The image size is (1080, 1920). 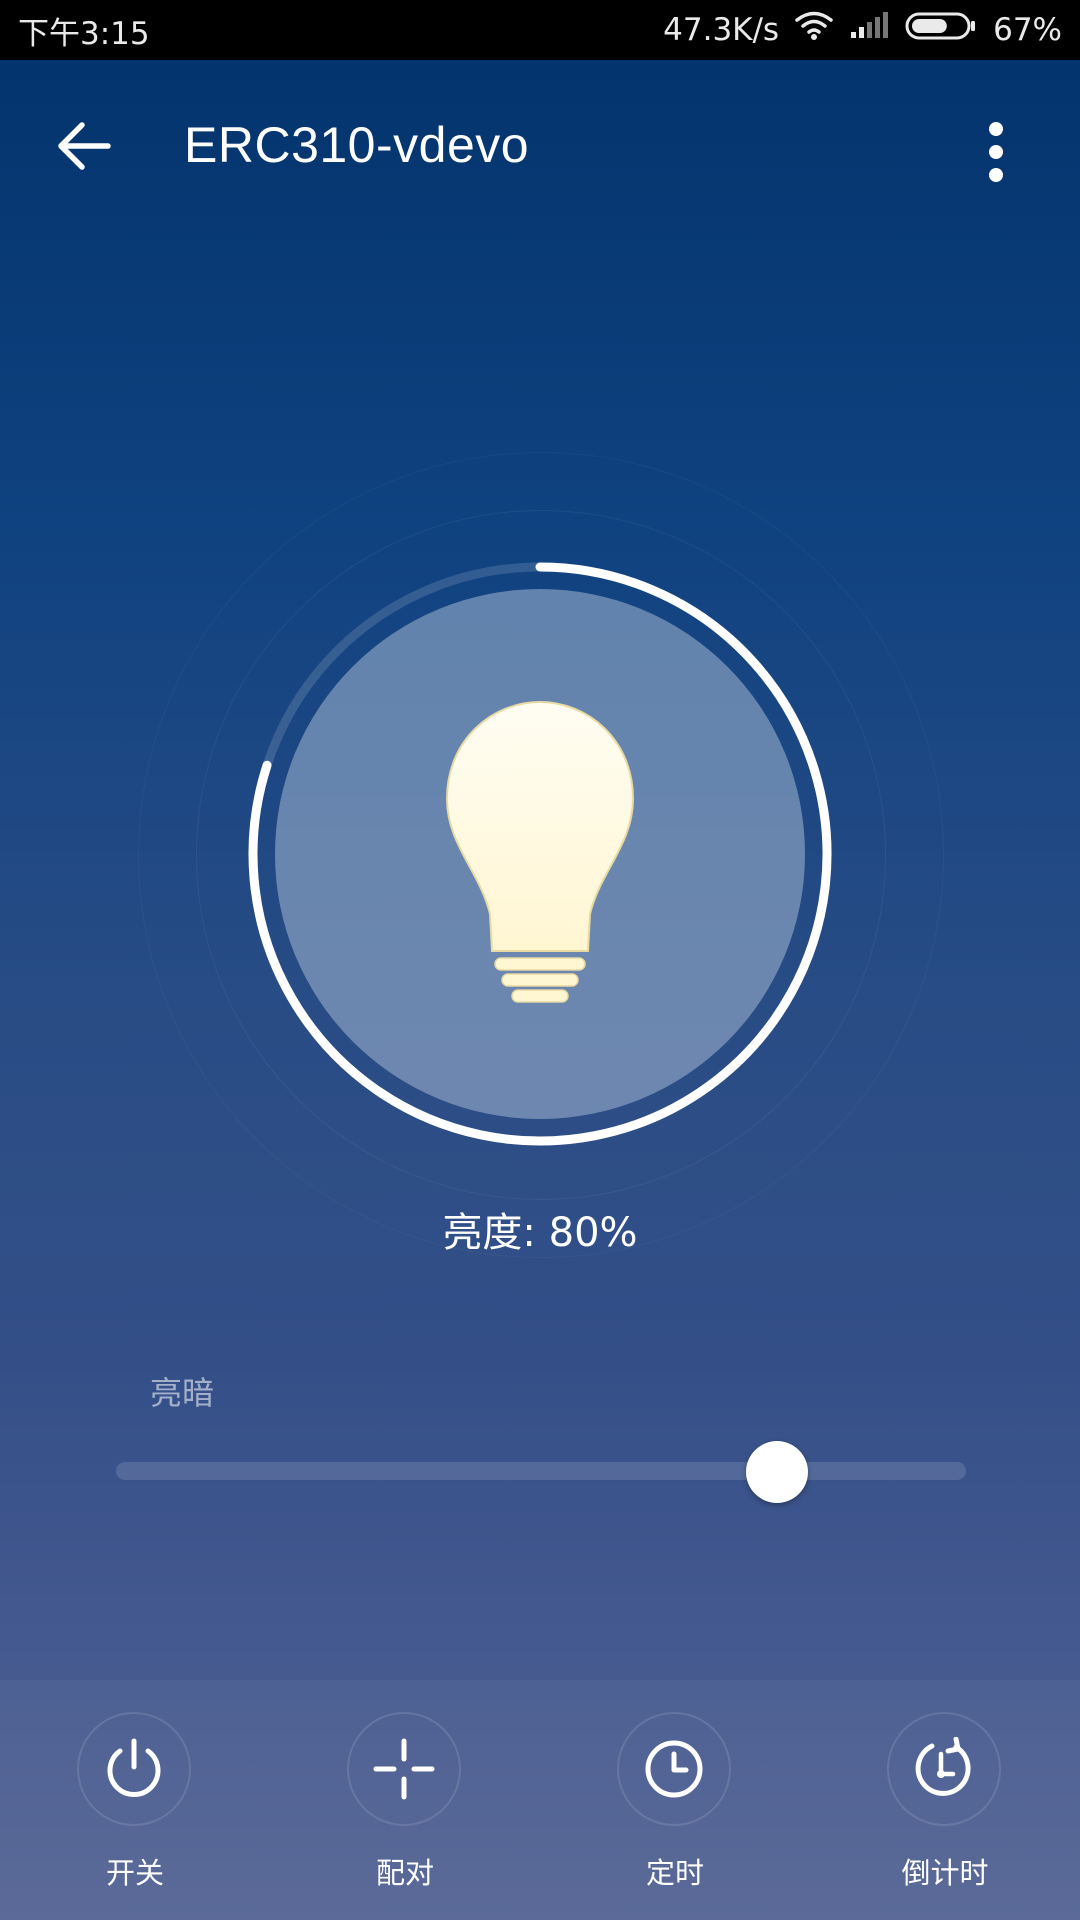 What do you see at coordinates (540, 1800) in the screenshot?
I see `bottom-action-bar: 开关 配对 定时 倒计时` at bounding box center [540, 1800].